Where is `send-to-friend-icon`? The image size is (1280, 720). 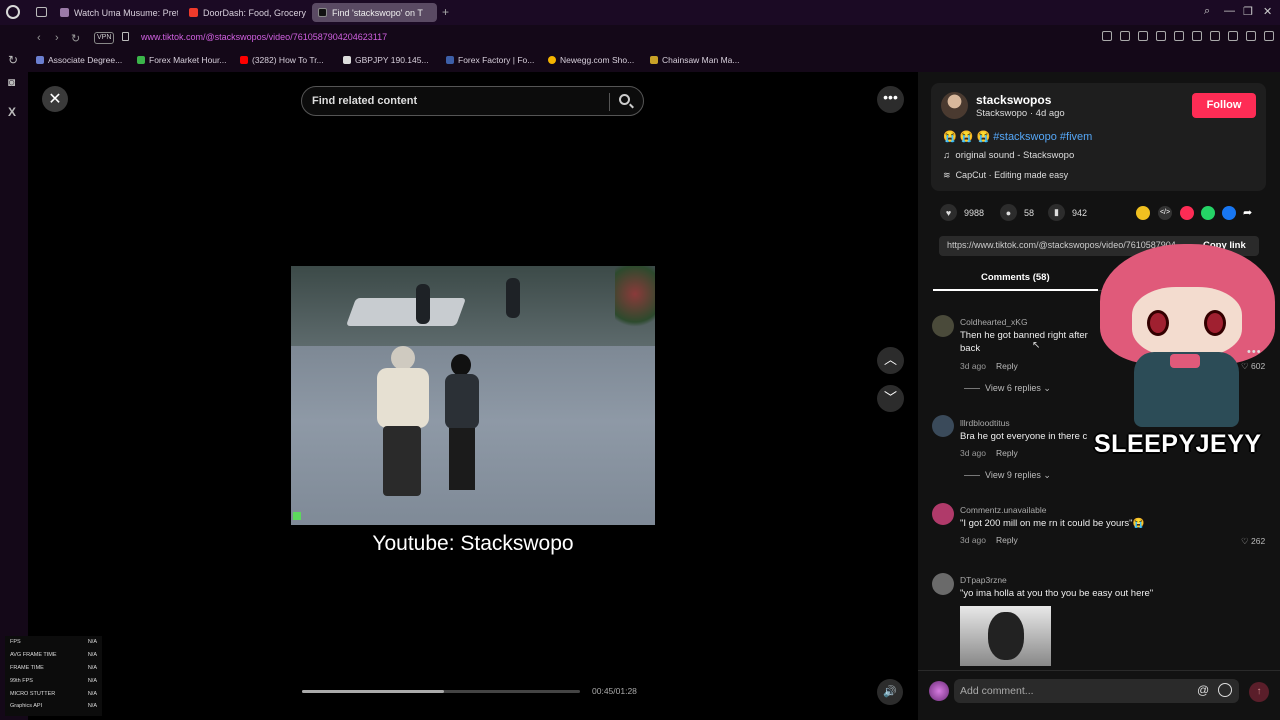
send-to-friend-icon is located at coordinates (1187, 213).